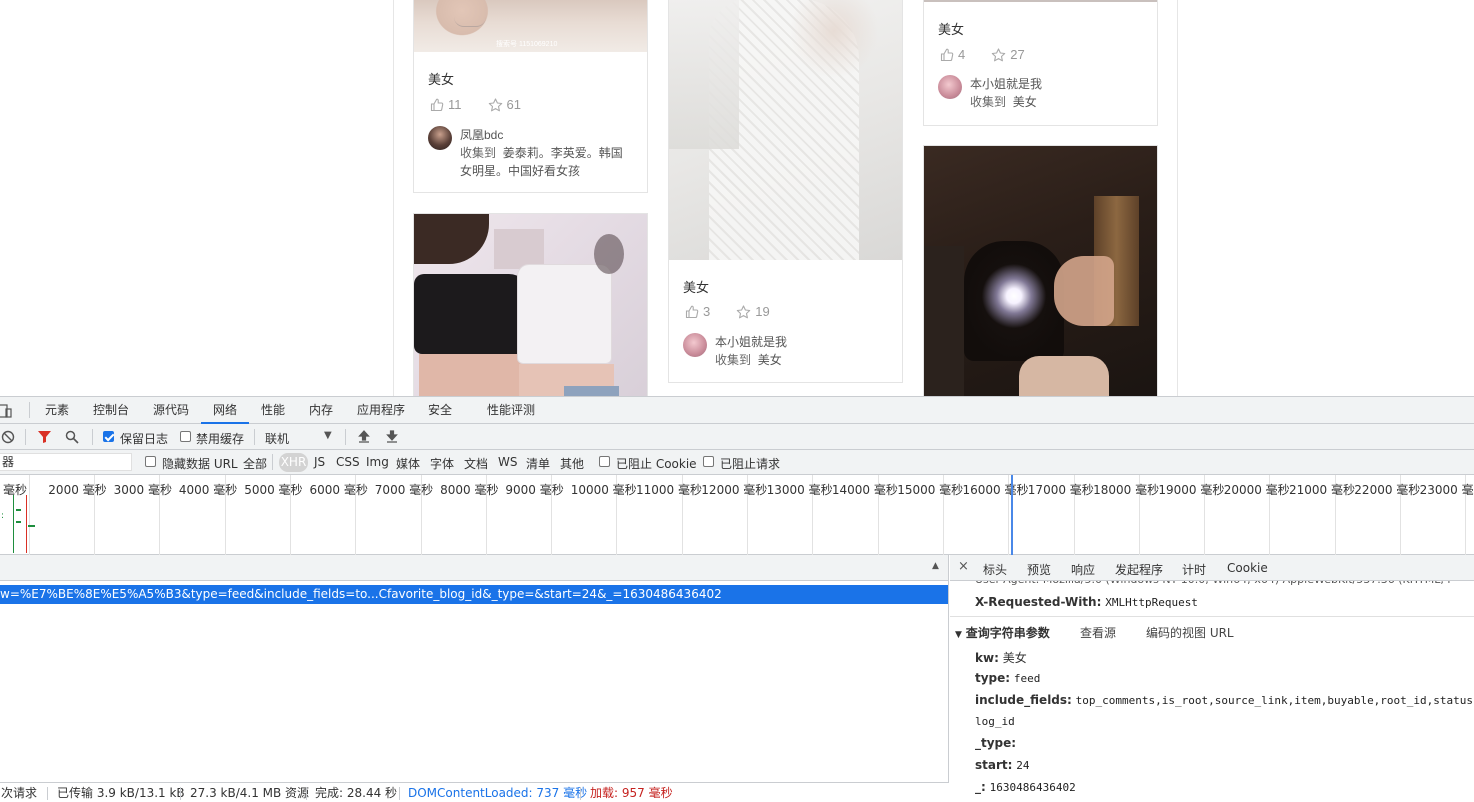 The width and height of the screenshot is (1474, 802). Describe the element at coordinates (277, 438) in the screenshot. I see `throttling-select: 联机` at that location.